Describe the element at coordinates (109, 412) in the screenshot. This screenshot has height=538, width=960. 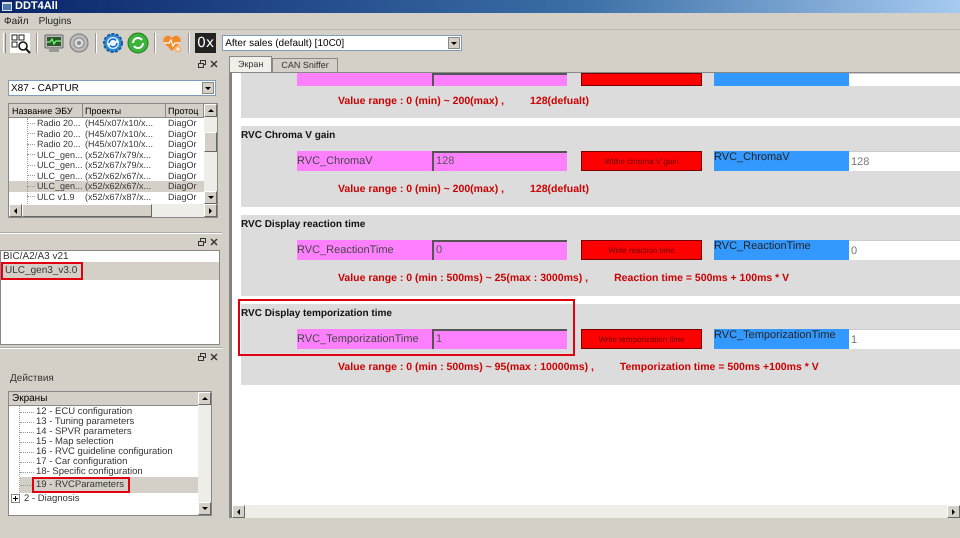
I see `tree-item: 12 - ECU configuration` at that location.